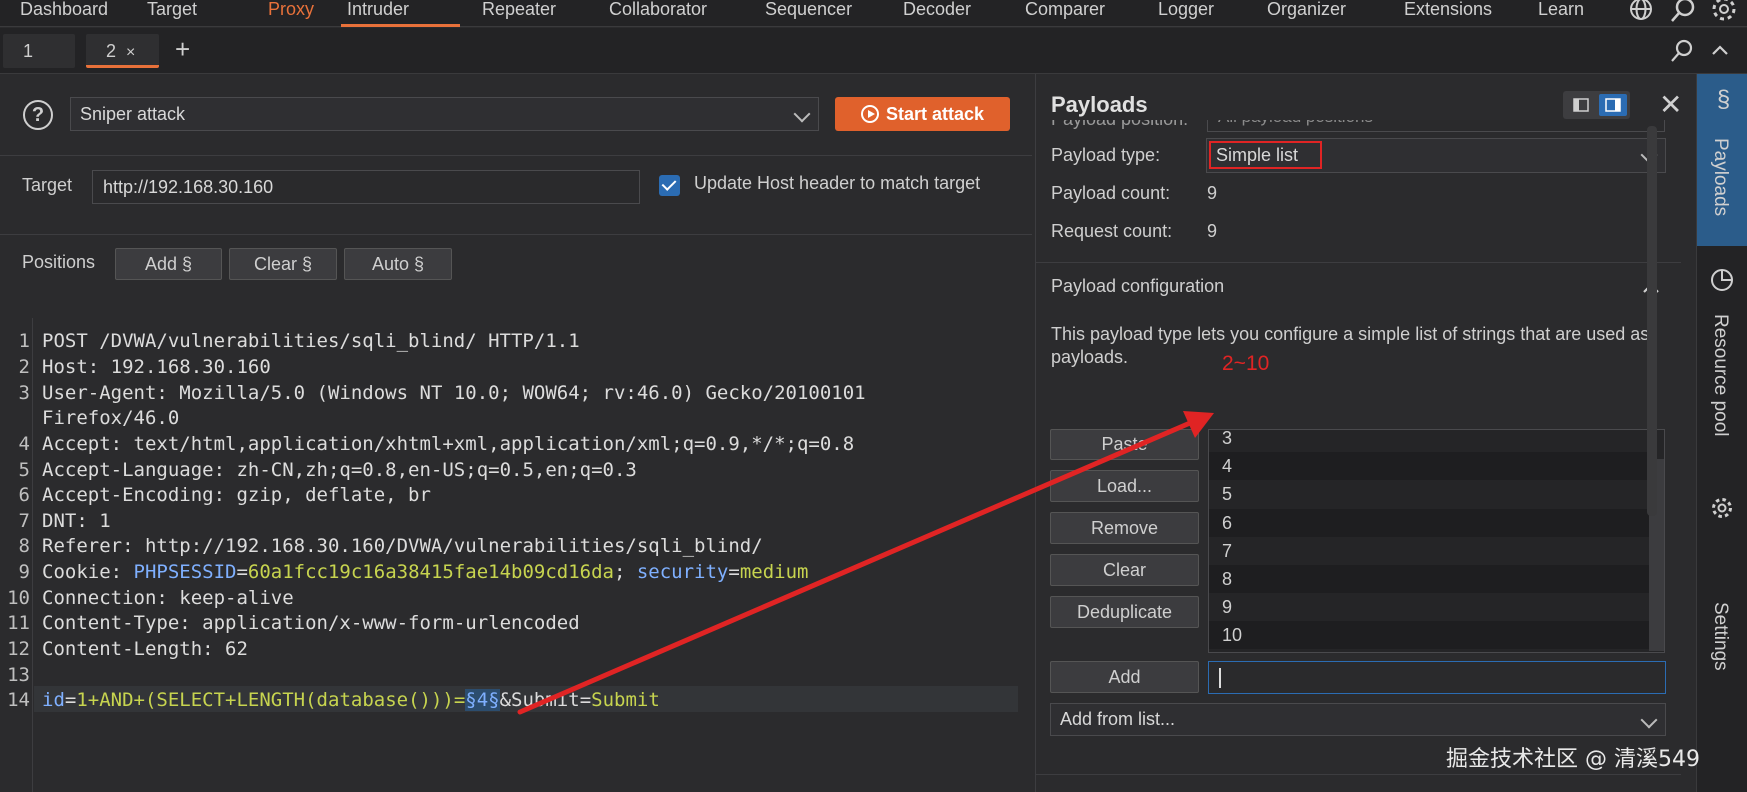 This screenshot has width=1747, height=792. Describe the element at coordinates (1099, 104) in the screenshot. I see `payloads-title: Payloads` at that location.